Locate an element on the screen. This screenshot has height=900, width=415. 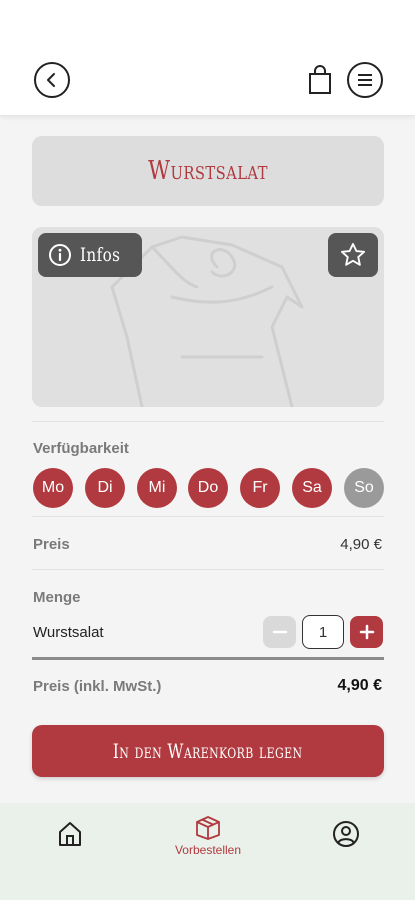
infos-button: Infos is located at coordinates (90, 255).